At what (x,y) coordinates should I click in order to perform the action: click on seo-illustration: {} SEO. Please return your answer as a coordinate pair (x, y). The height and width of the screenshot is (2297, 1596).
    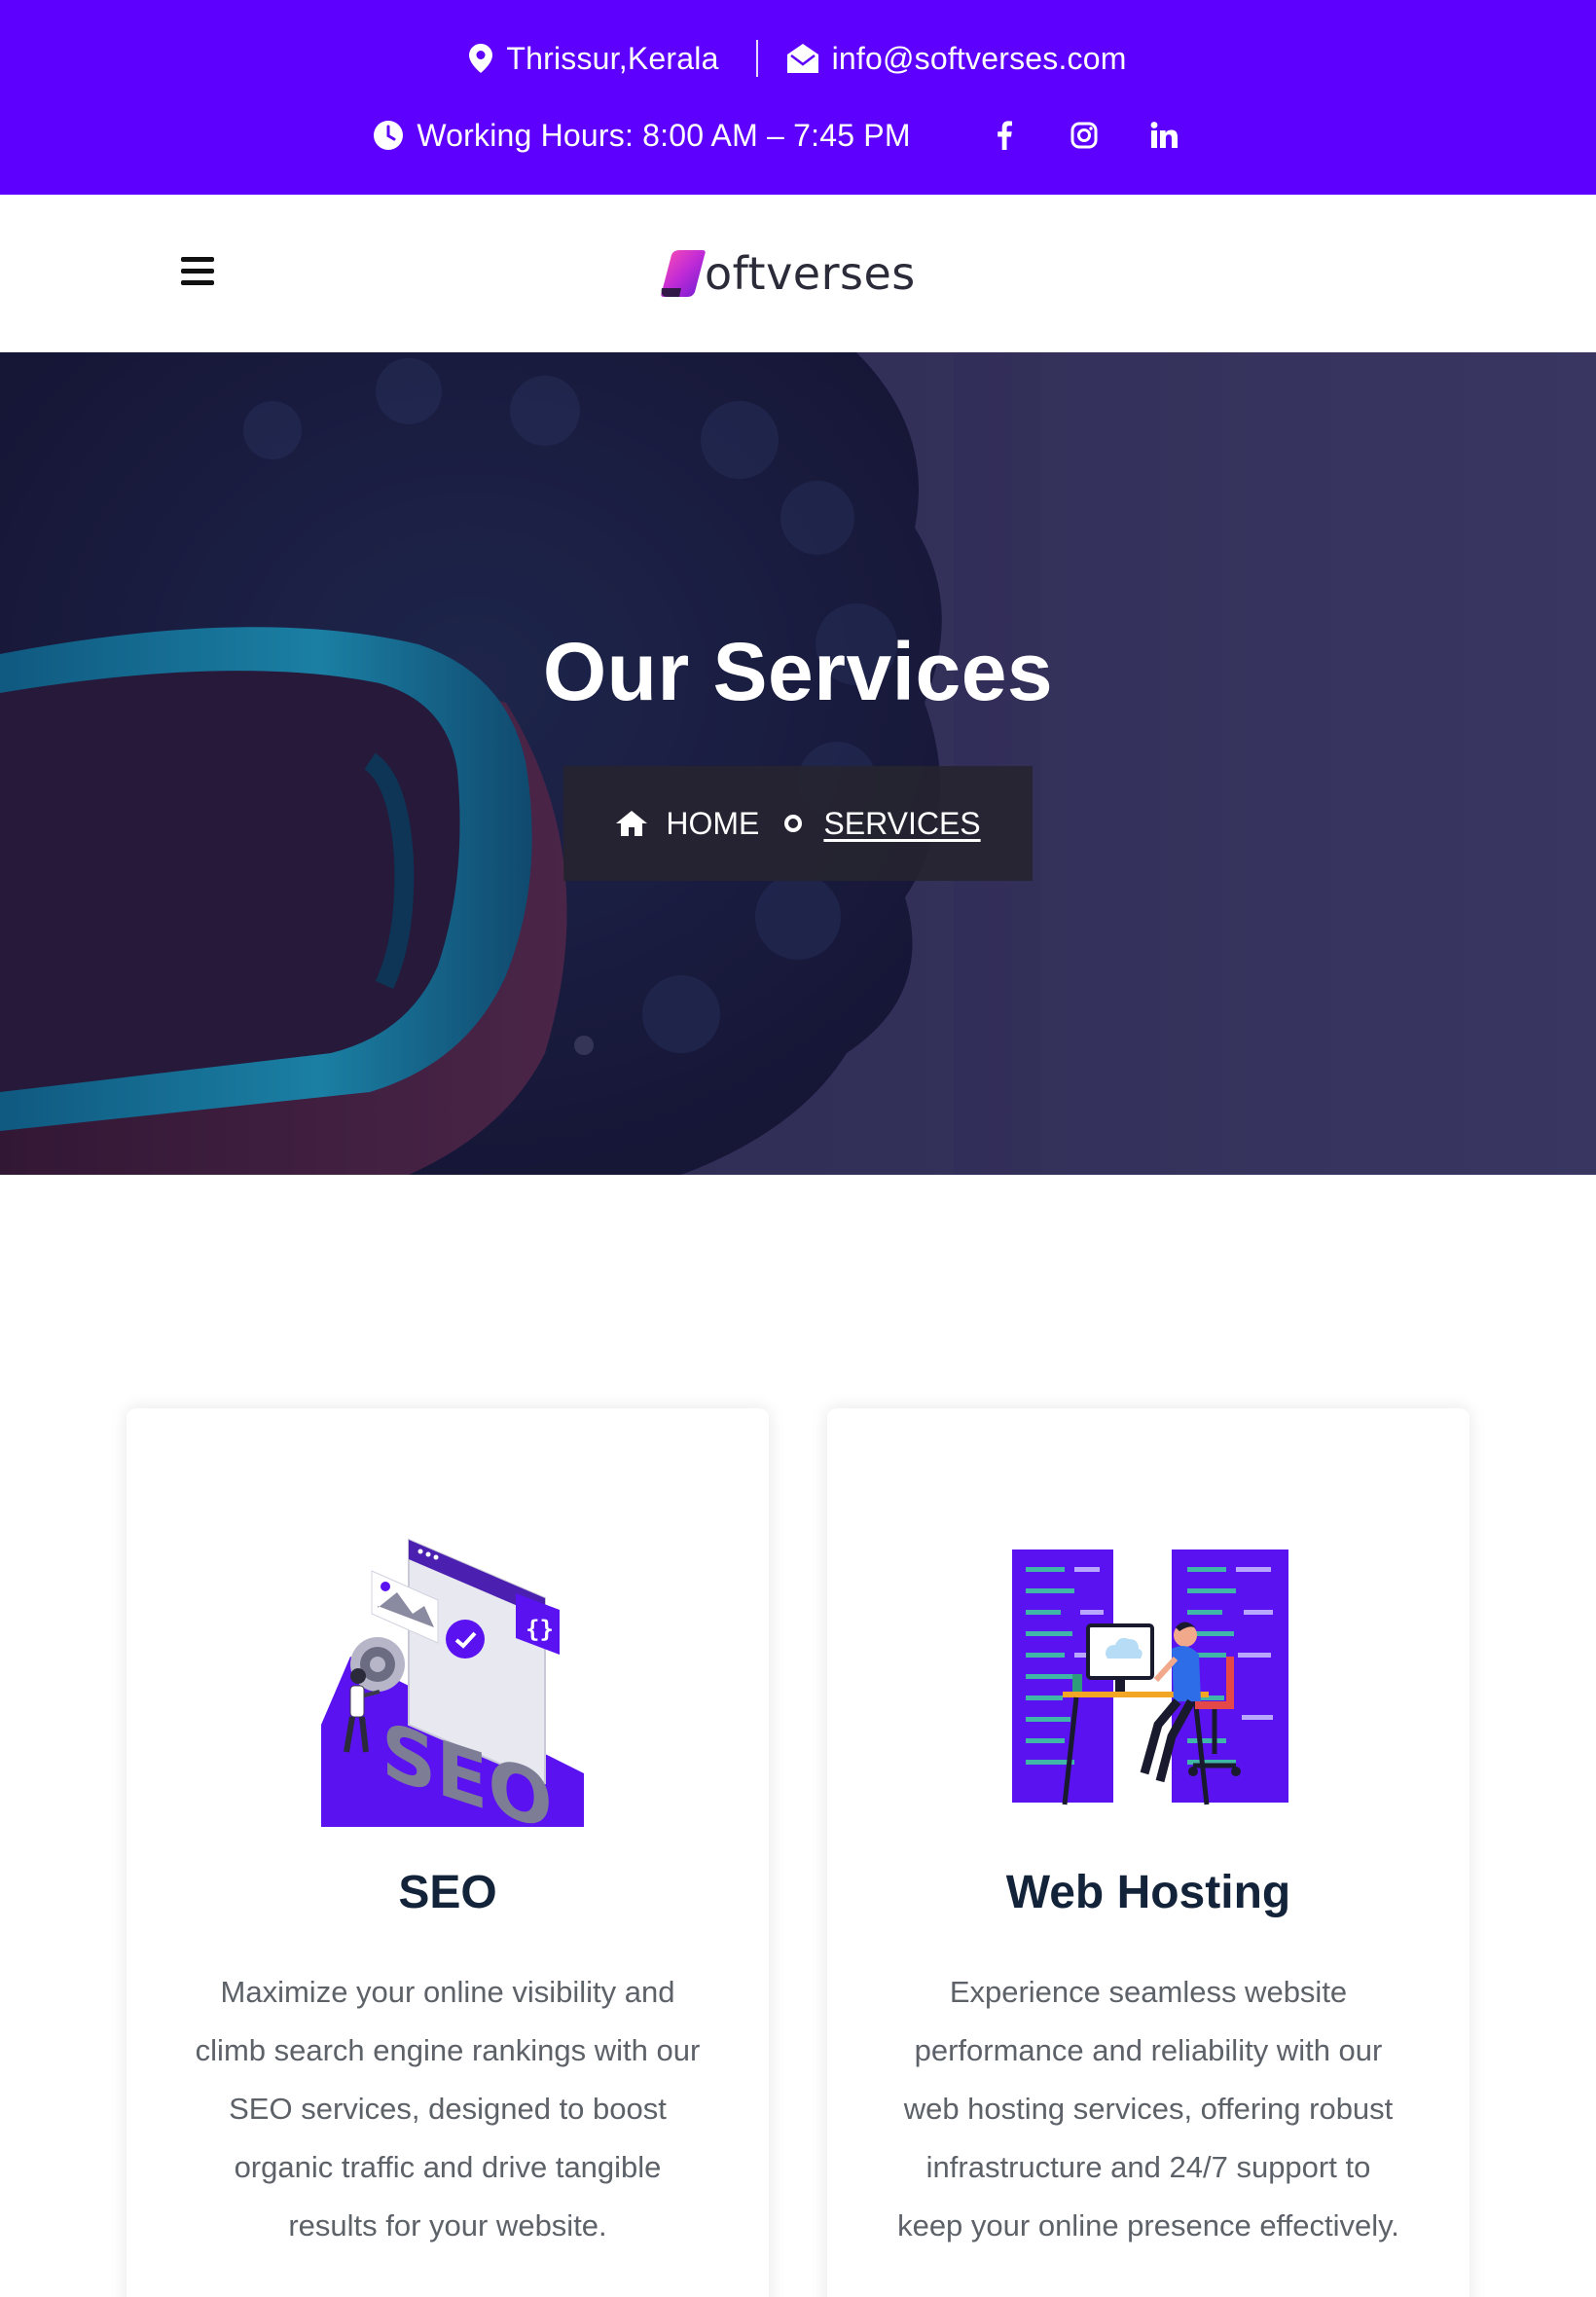
    Looking at the image, I should click on (448, 1676).